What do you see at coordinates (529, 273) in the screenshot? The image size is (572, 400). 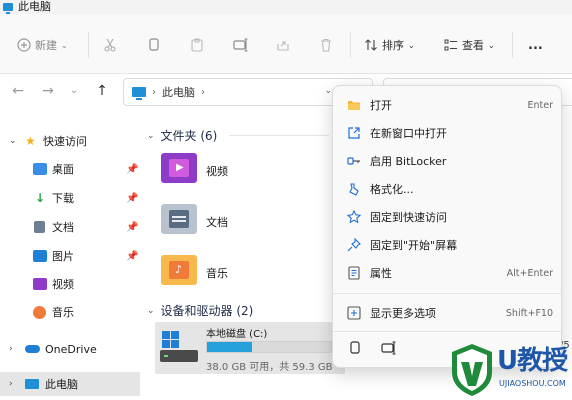 I see `menu-item-shortcut: Alt+Enter` at bounding box center [529, 273].